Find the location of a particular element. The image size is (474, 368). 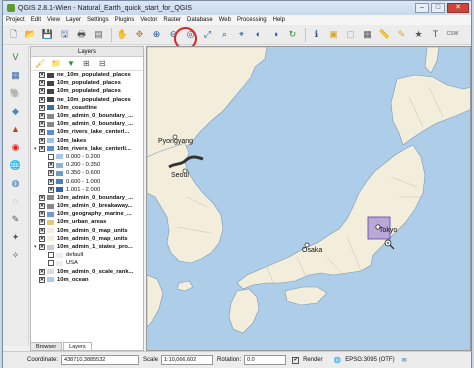

bookmark-icon: ★ is located at coordinates (418, 34).